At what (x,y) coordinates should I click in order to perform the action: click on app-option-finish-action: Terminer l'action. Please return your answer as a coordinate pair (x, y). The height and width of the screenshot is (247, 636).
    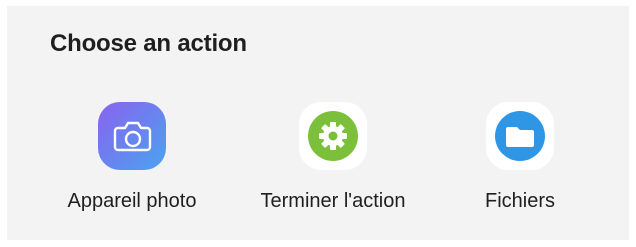
    Looking at the image, I should click on (333, 162).